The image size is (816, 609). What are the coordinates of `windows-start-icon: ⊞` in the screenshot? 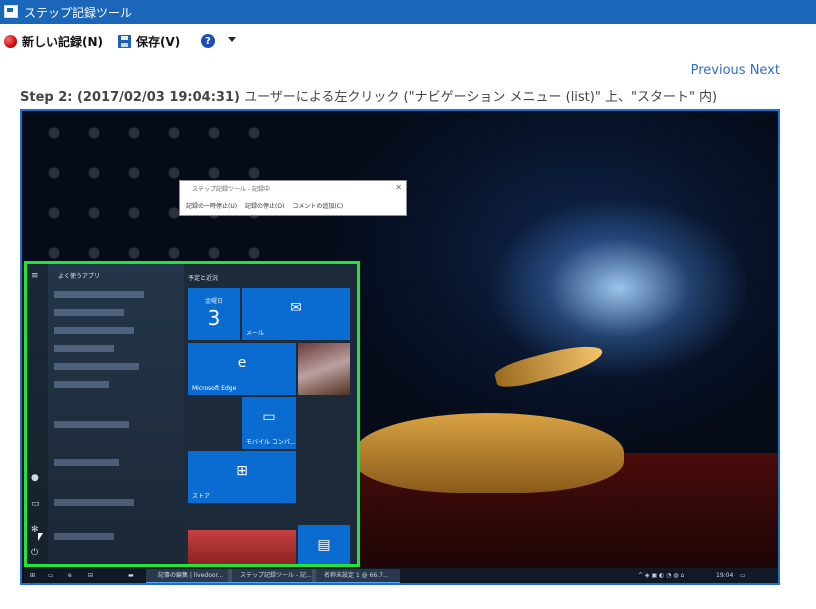 It's located at (33, 575).